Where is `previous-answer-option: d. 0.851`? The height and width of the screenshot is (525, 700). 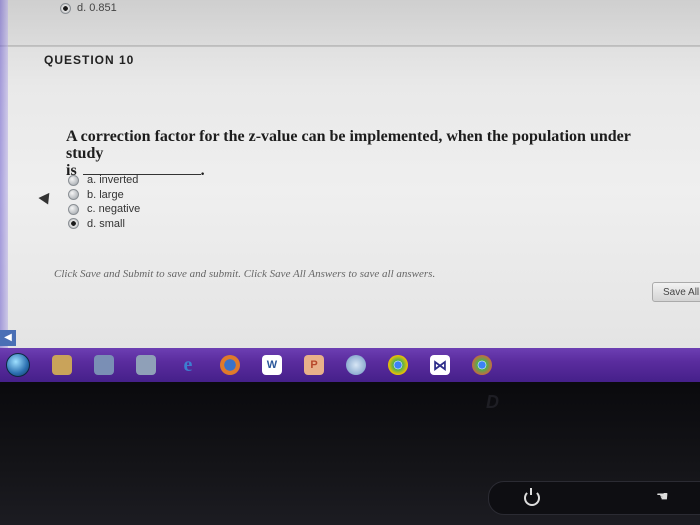 previous-answer-option: d. 0.851 is located at coordinates (88, 8).